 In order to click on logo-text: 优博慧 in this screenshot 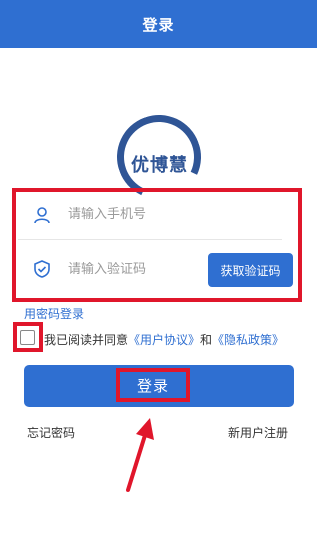, I will do `click(159, 165)`.